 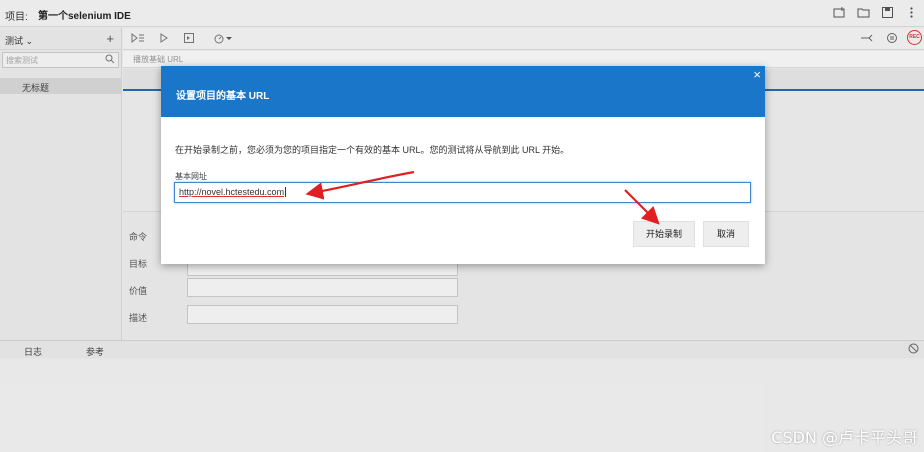 What do you see at coordinates (757, 75) in the screenshot?
I see `close-icon: ×` at bounding box center [757, 75].